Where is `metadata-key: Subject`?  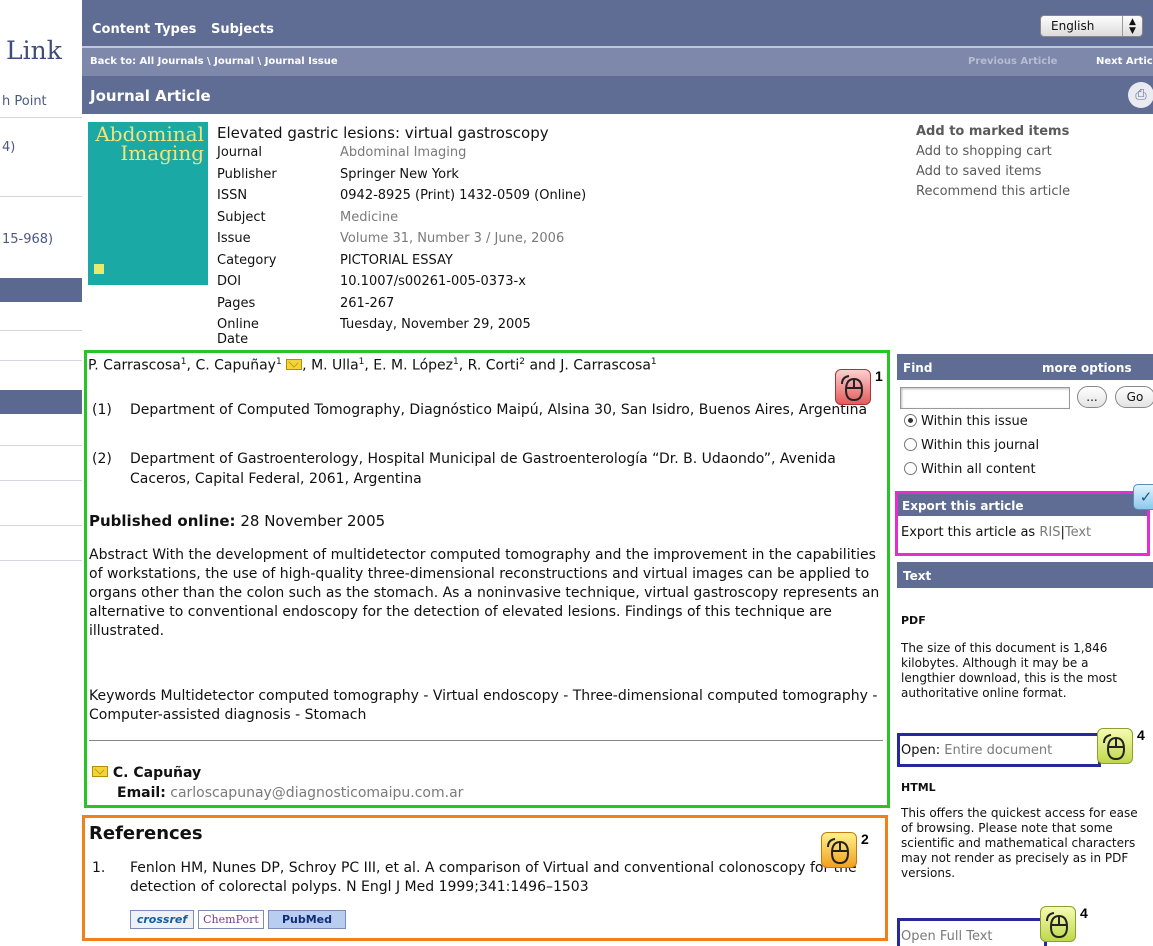 metadata-key: Subject is located at coordinates (241, 217).